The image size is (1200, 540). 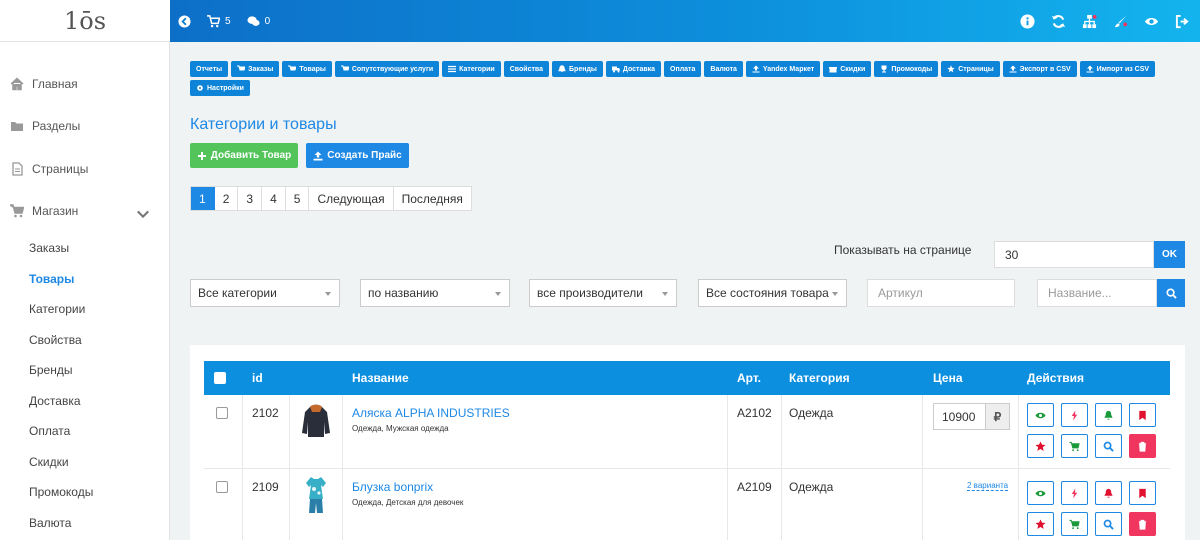 I want to click on nav-currency: Валюта, so click(x=723, y=69).